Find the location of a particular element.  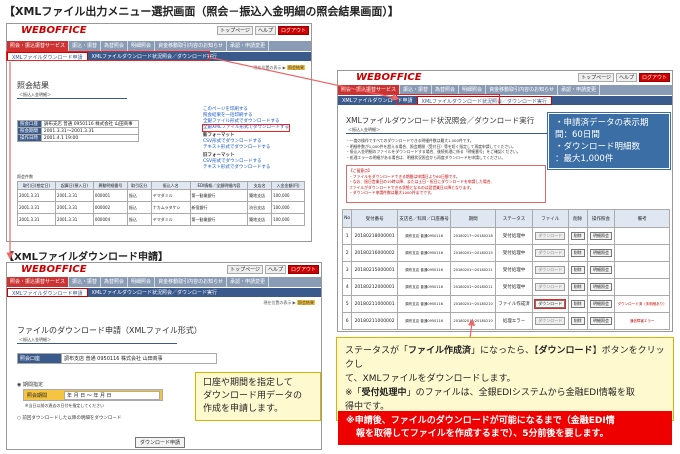

download-apply-title: 【XMLファイルダウンロード申請】 is located at coordinates (86, 257).